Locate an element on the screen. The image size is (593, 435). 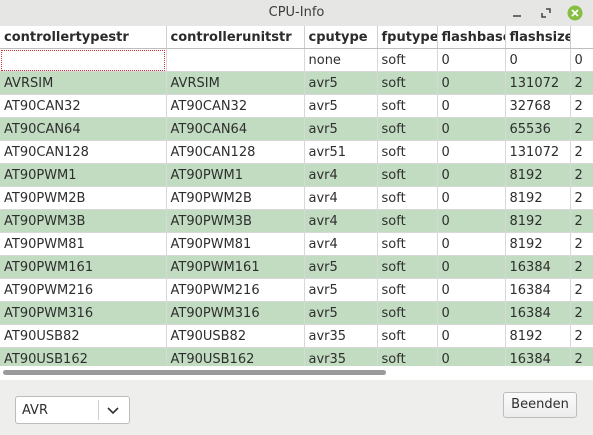
column-header is located at coordinates (581, 37).